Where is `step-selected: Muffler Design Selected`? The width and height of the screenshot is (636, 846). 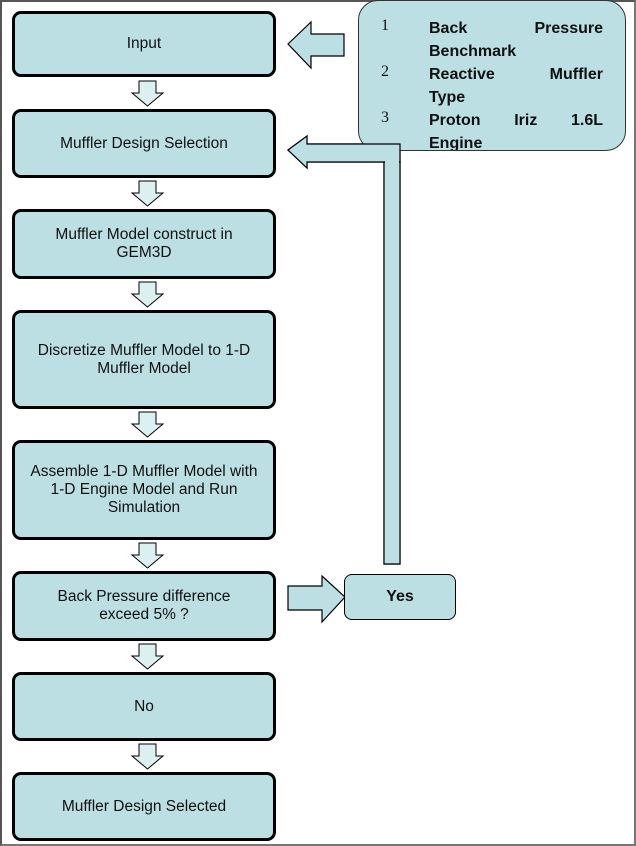 step-selected: Muffler Design Selected is located at coordinates (144, 806).